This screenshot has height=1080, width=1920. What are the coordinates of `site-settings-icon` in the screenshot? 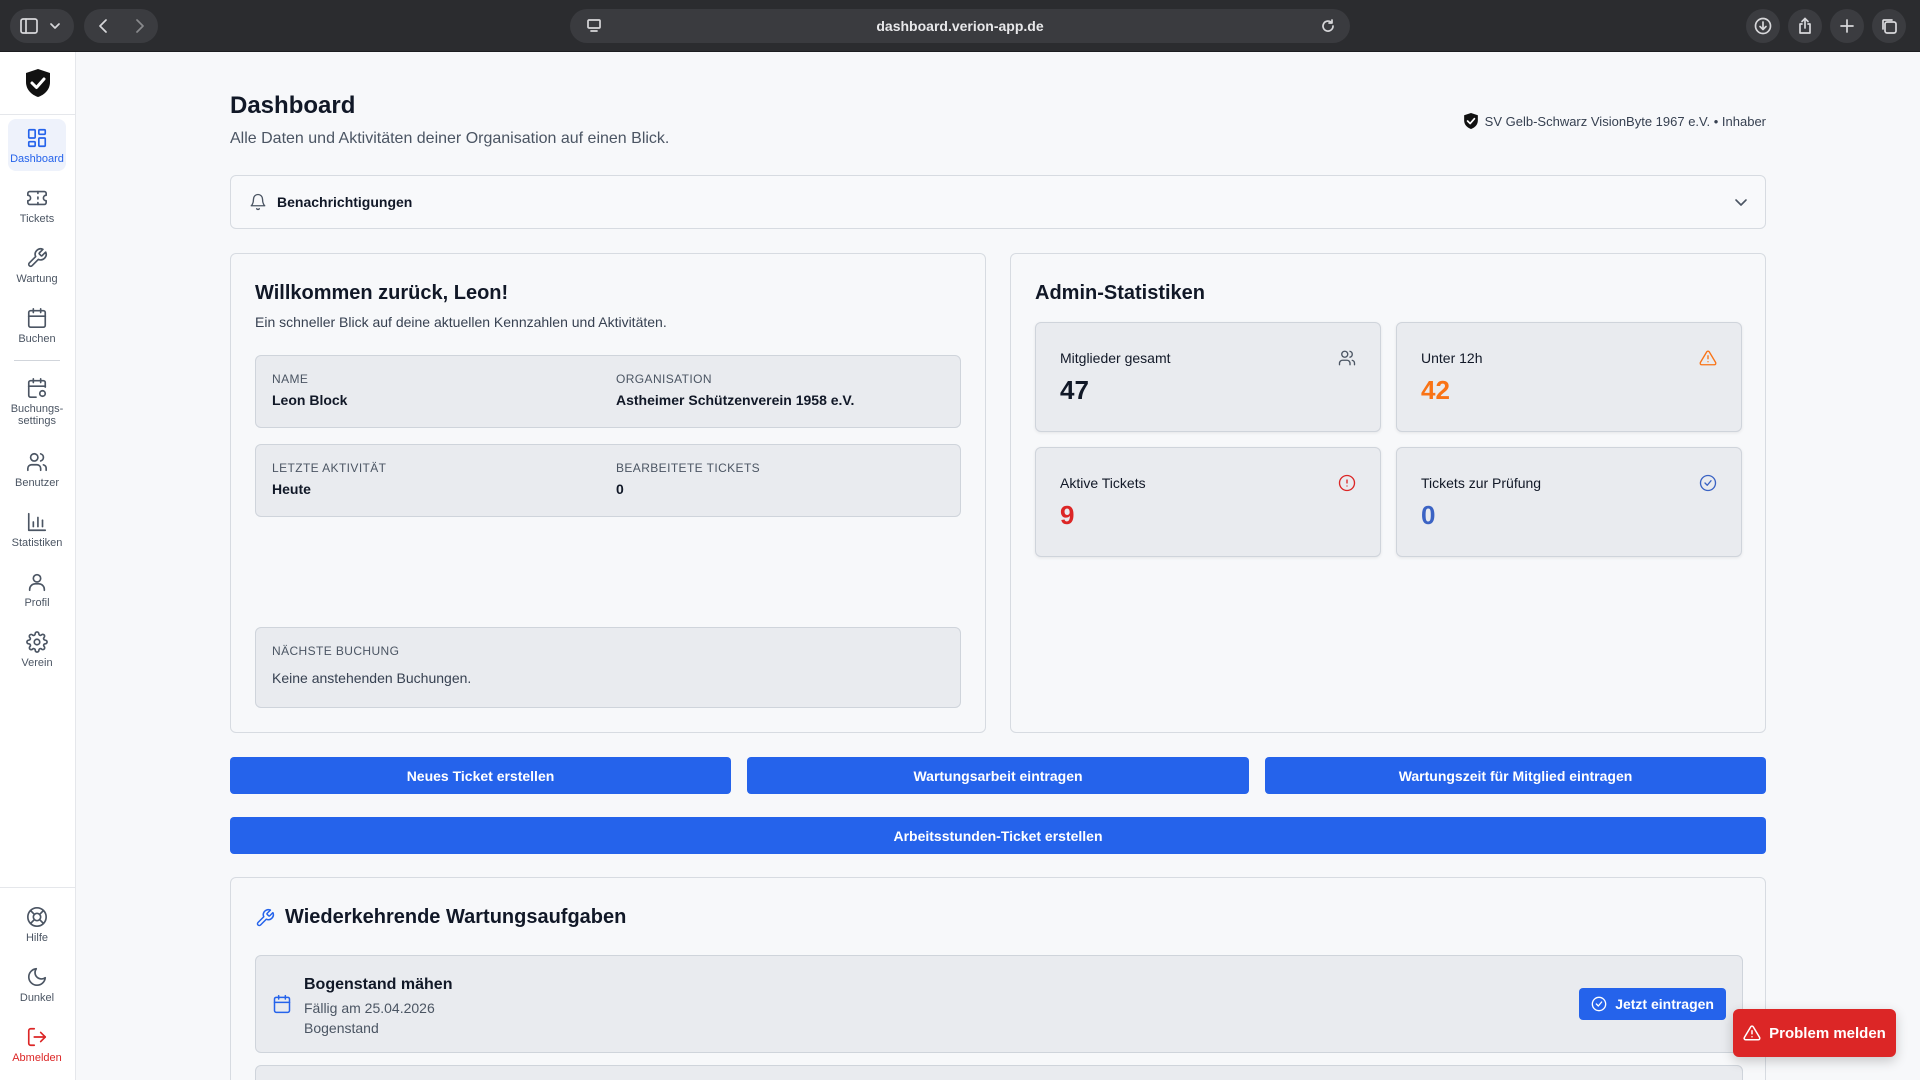 It's located at (594, 26).